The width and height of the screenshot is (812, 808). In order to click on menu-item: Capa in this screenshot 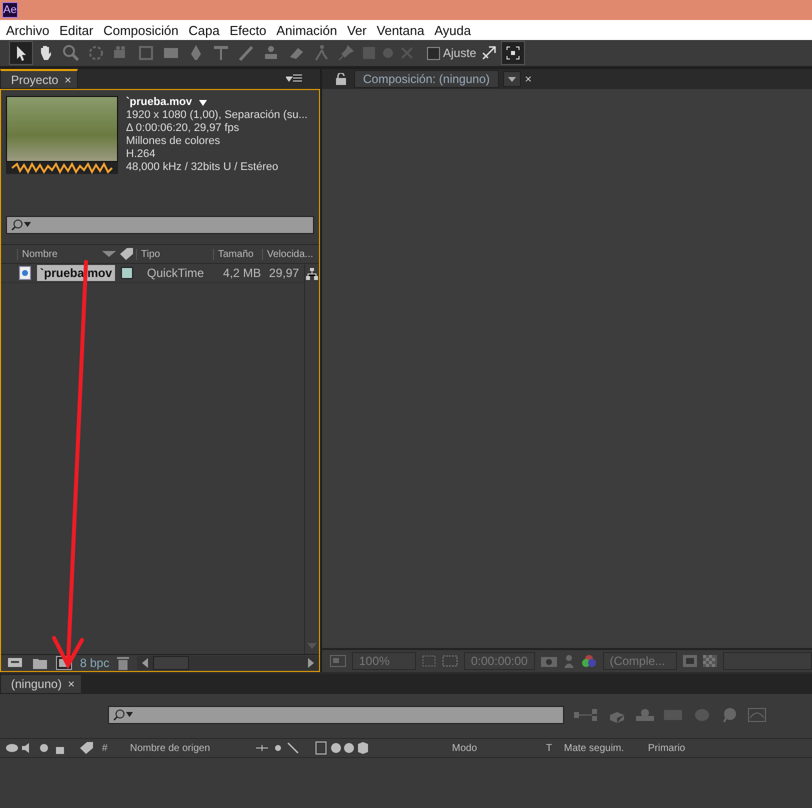, I will do `click(204, 30)`.